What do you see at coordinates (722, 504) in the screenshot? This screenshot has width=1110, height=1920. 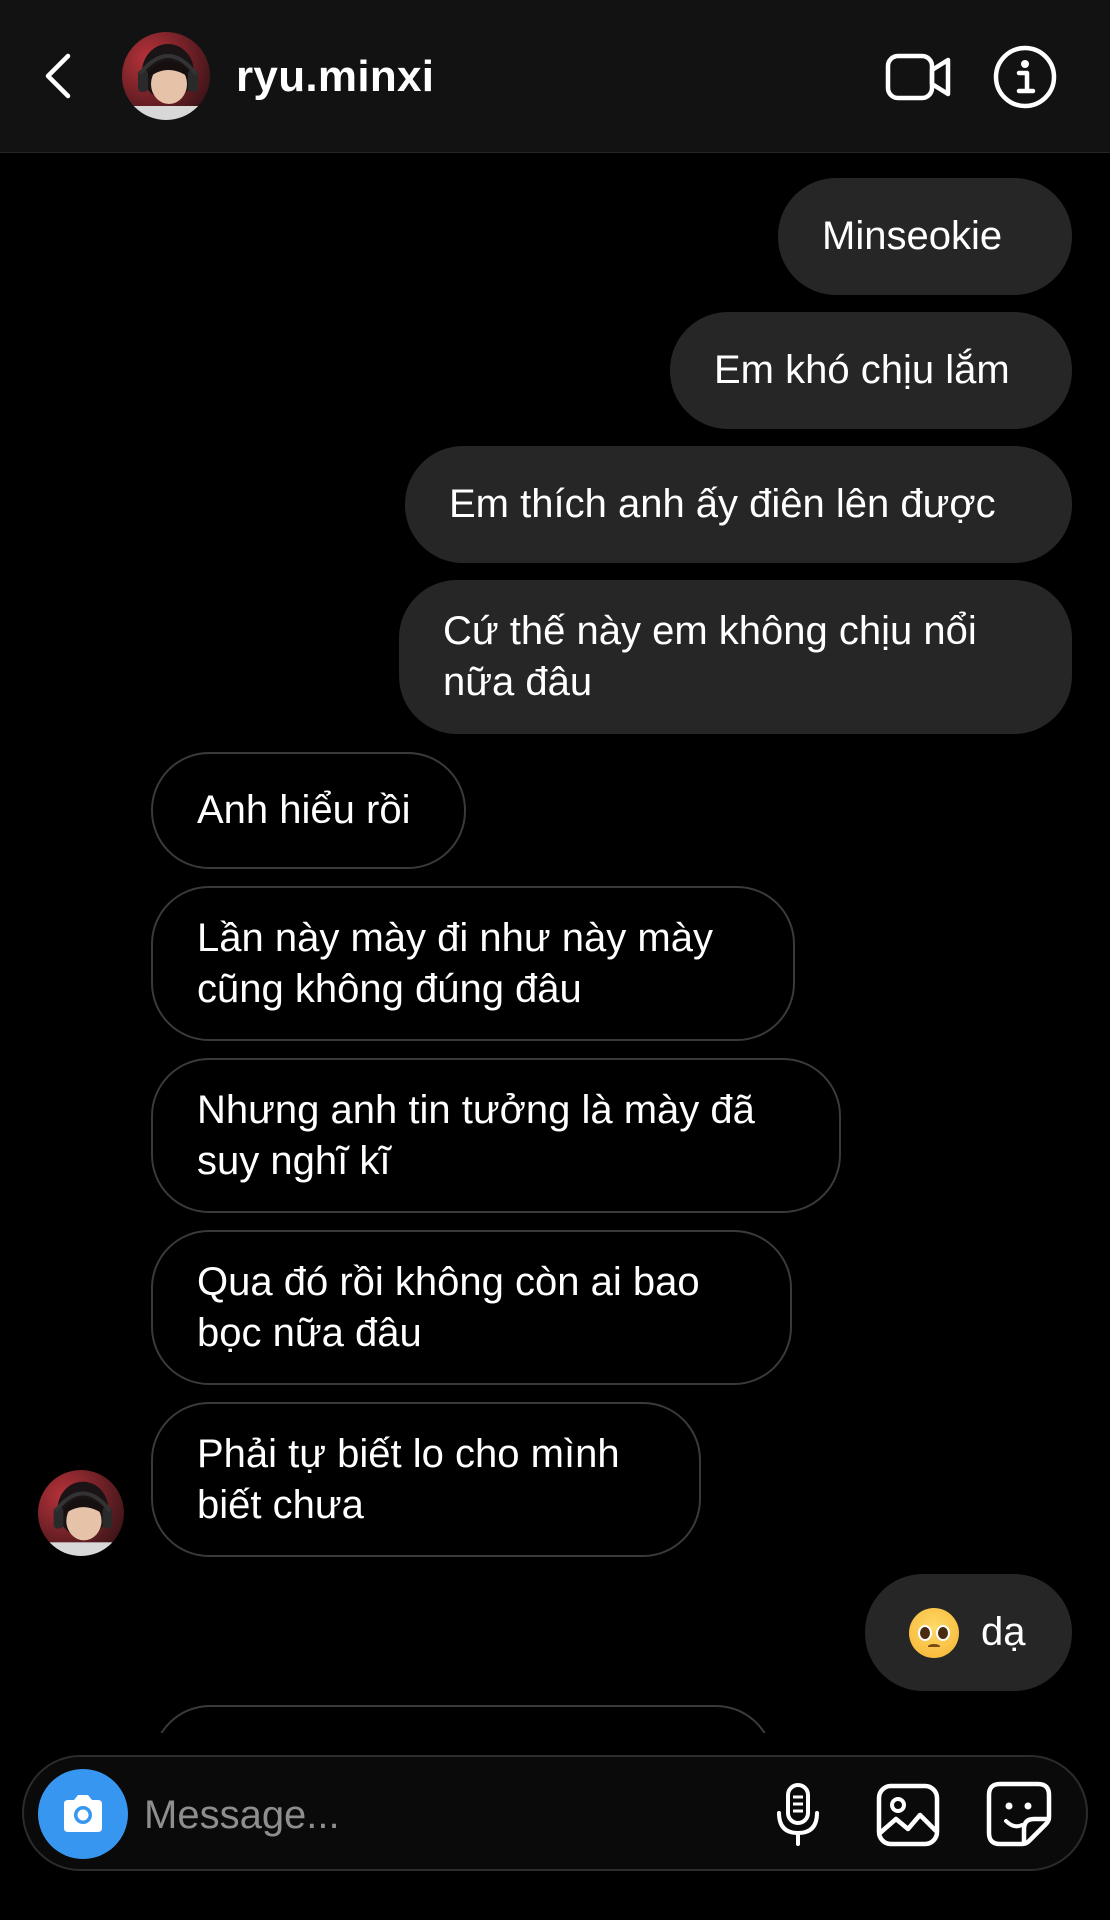 I see `message-text: Em thích anh ấy điên lên được` at bounding box center [722, 504].